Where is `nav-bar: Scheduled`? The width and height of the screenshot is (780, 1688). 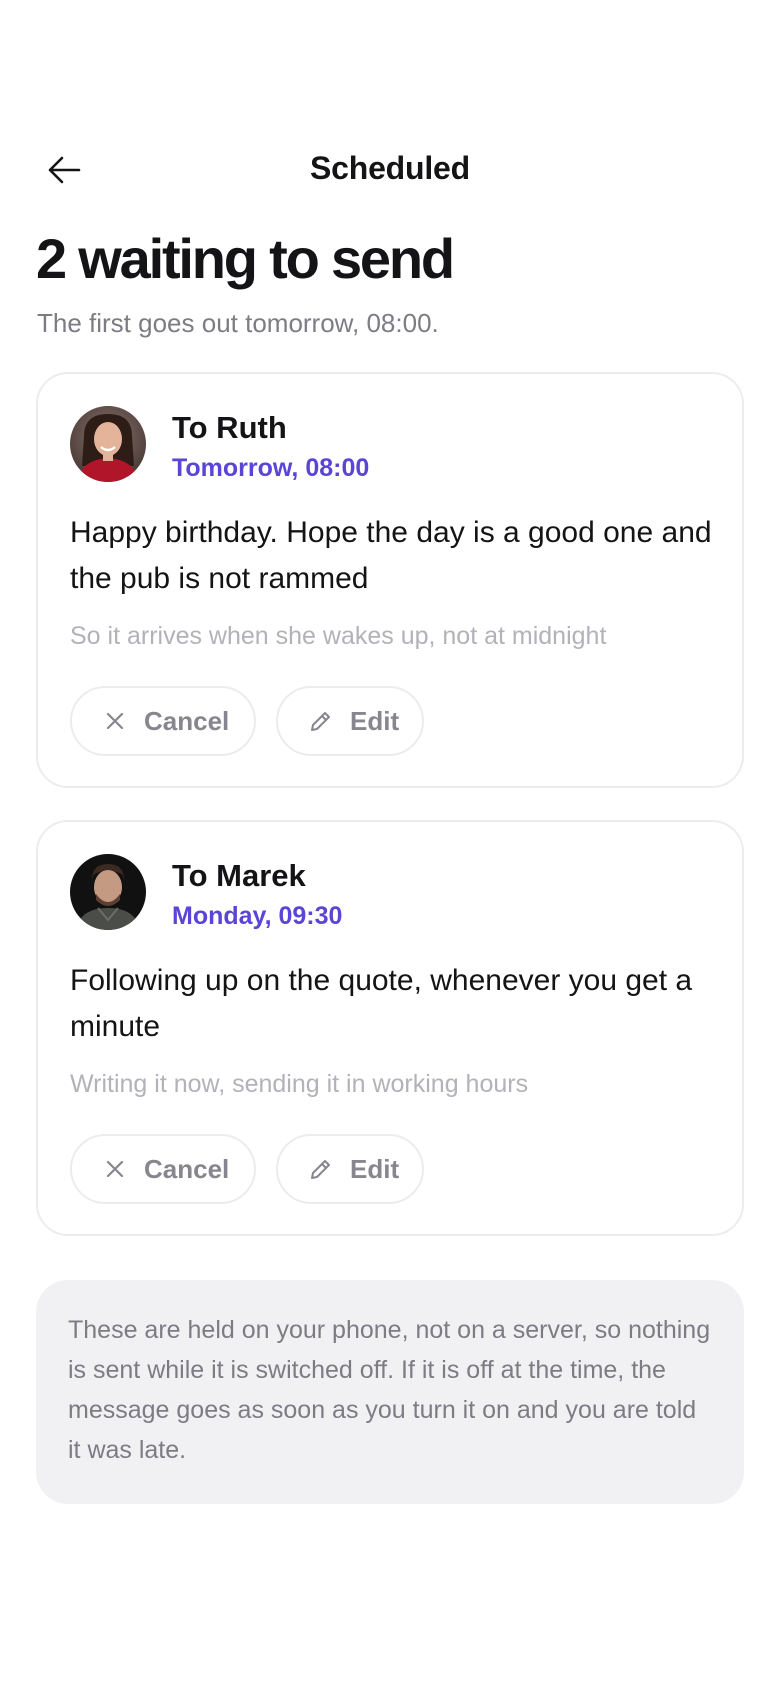 nav-bar: Scheduled is located at coordinates (390, 170).